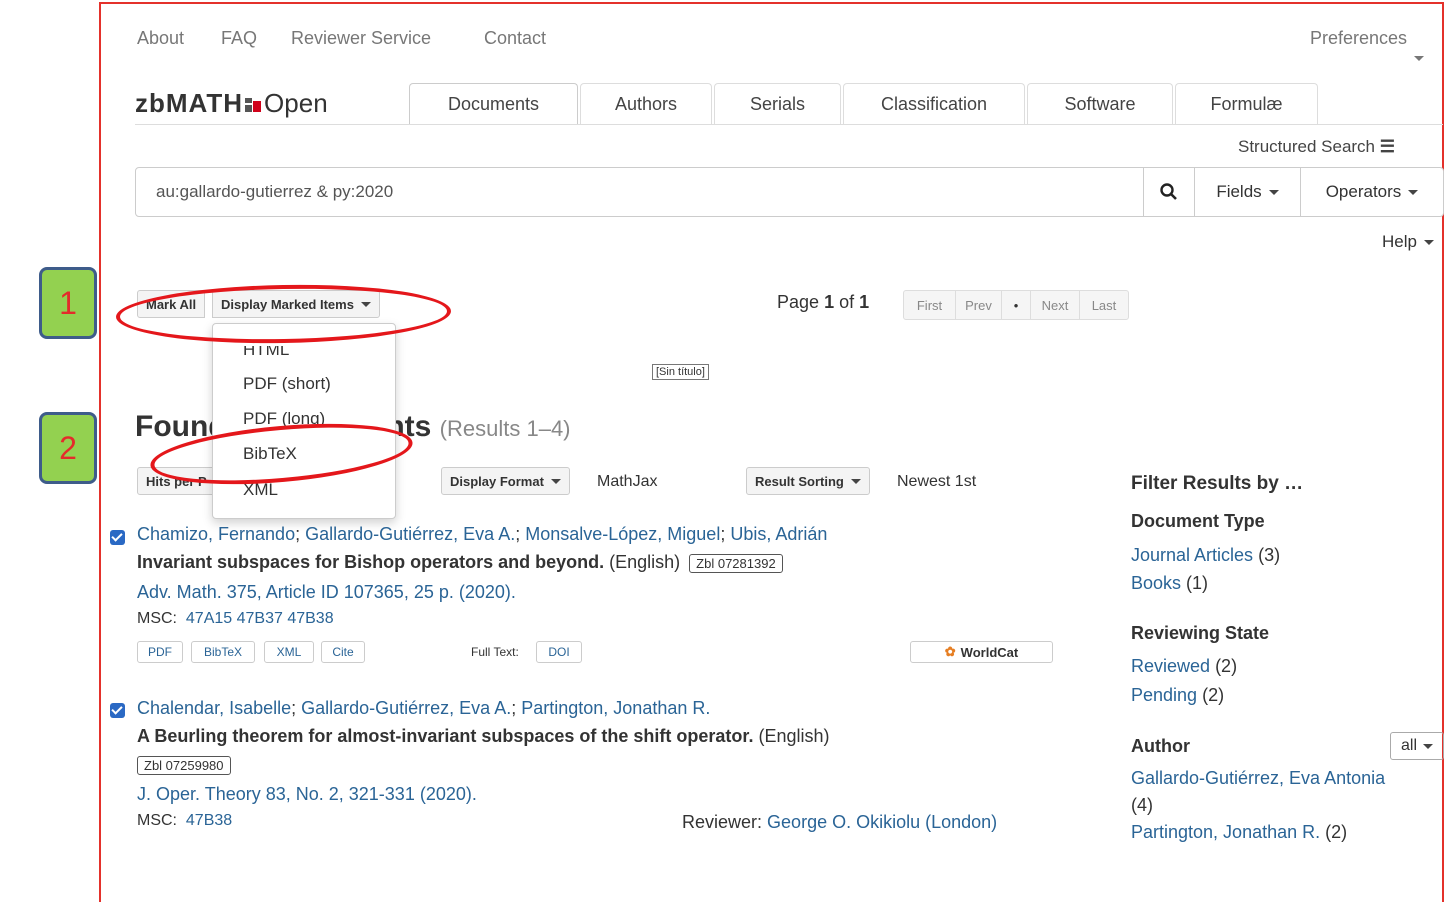 This screenshot has width=1451, height=902. I want to click on tab-formulae: Formulæ, so click(1246, 104).